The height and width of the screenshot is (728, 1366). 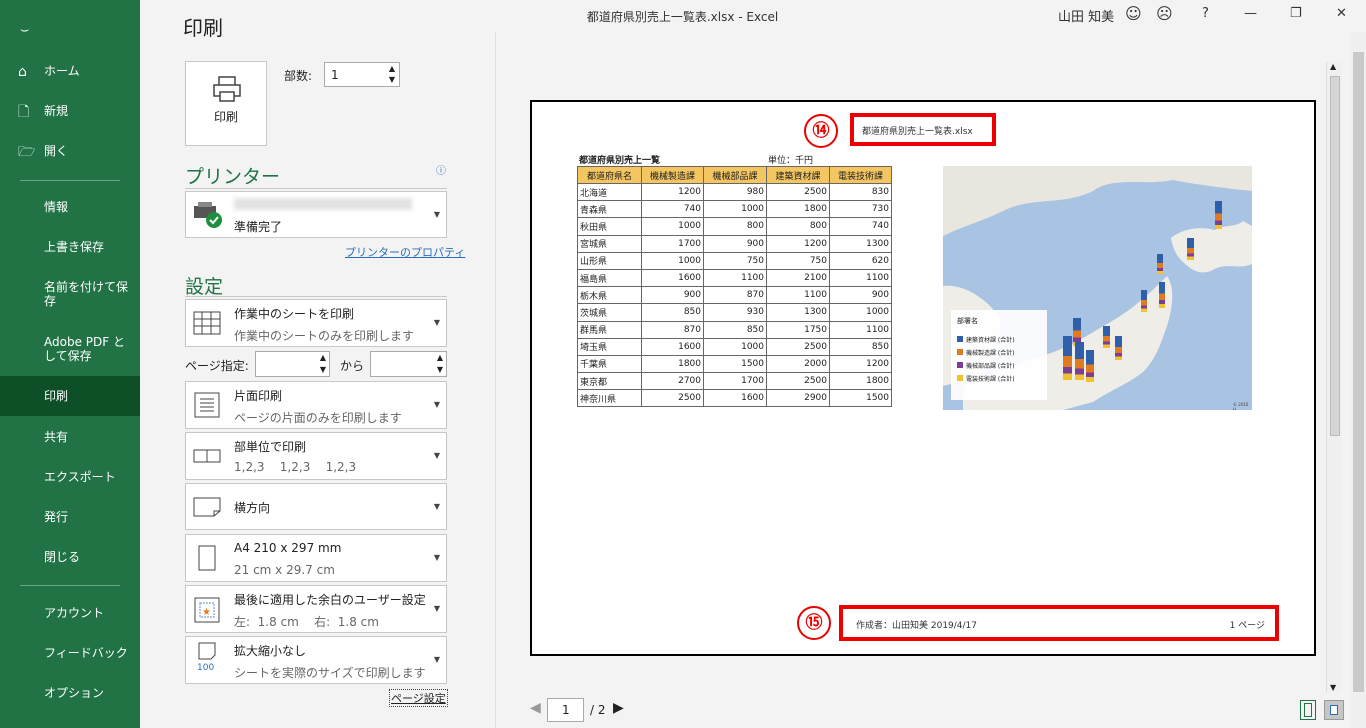 What do you see at coordinates (56, 111) in the screenshot?
I see `sidebar-item-label: 新規` at bounding box center [56, 111].